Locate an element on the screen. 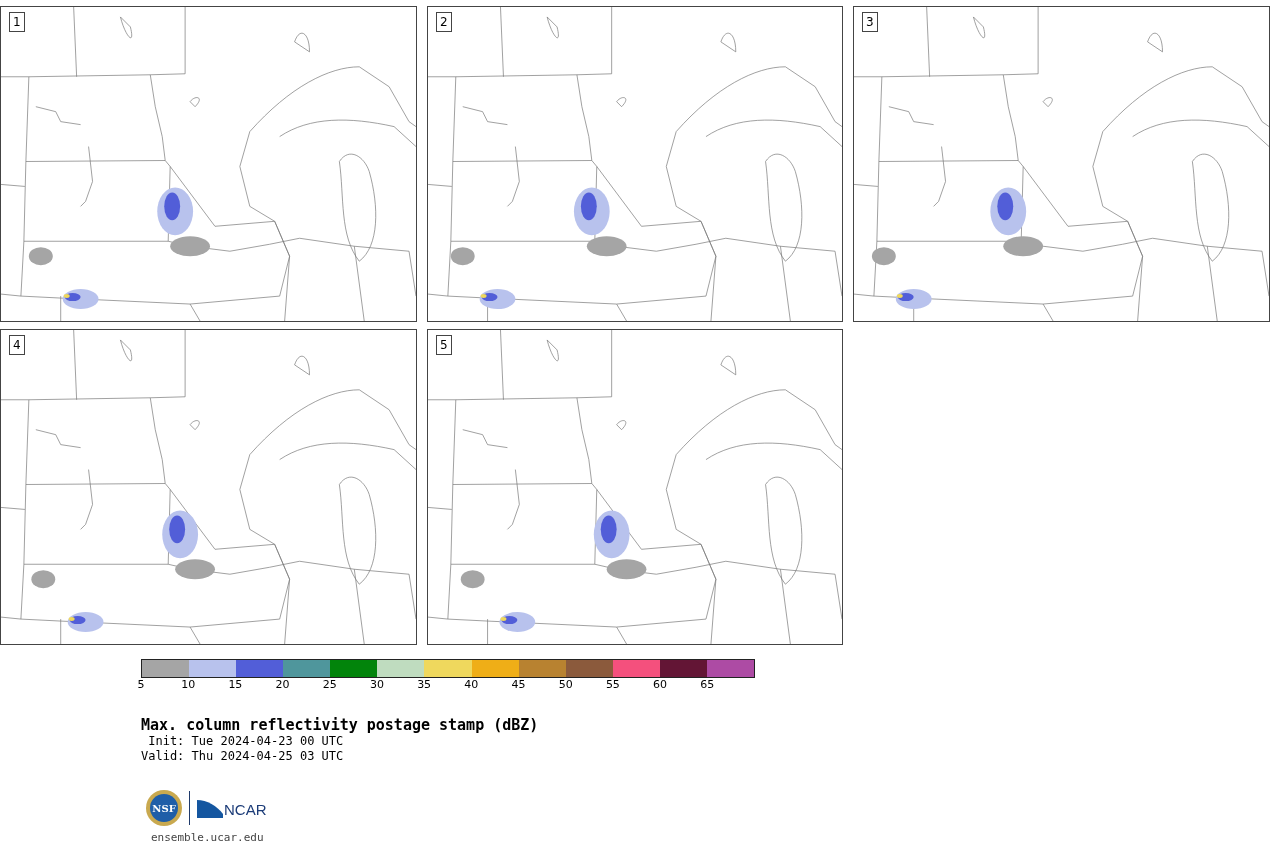 Image resolution: width=1280 pixels, height=844 pixels. scale-tick-label: 30 is located at coordinates (376, 685).